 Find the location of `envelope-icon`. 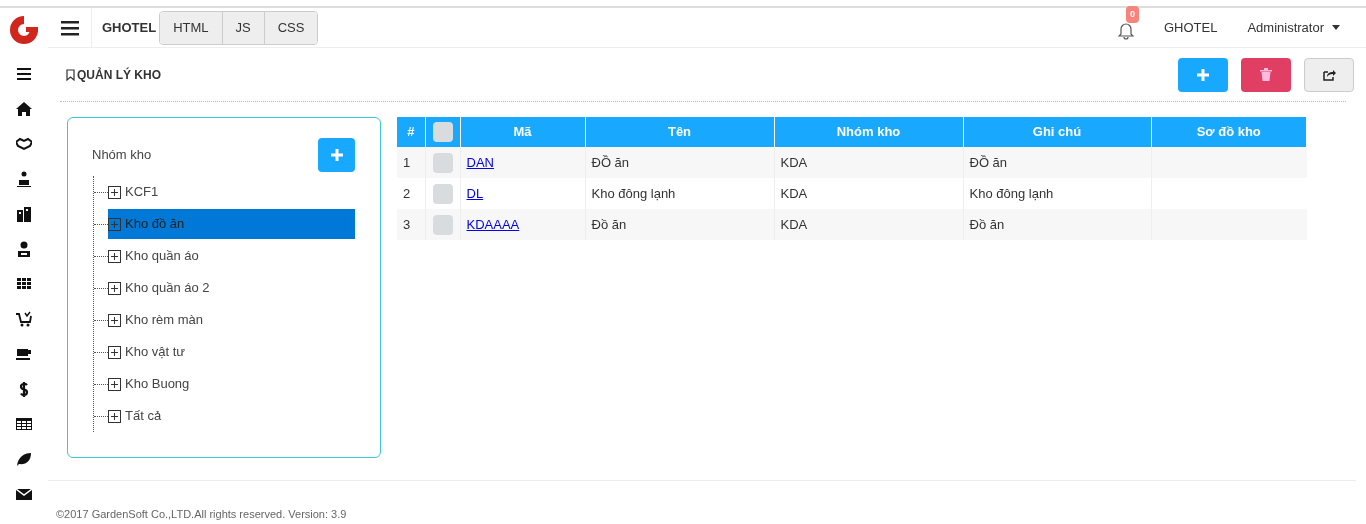

envelope-icon is located at coordinates (24, 494).